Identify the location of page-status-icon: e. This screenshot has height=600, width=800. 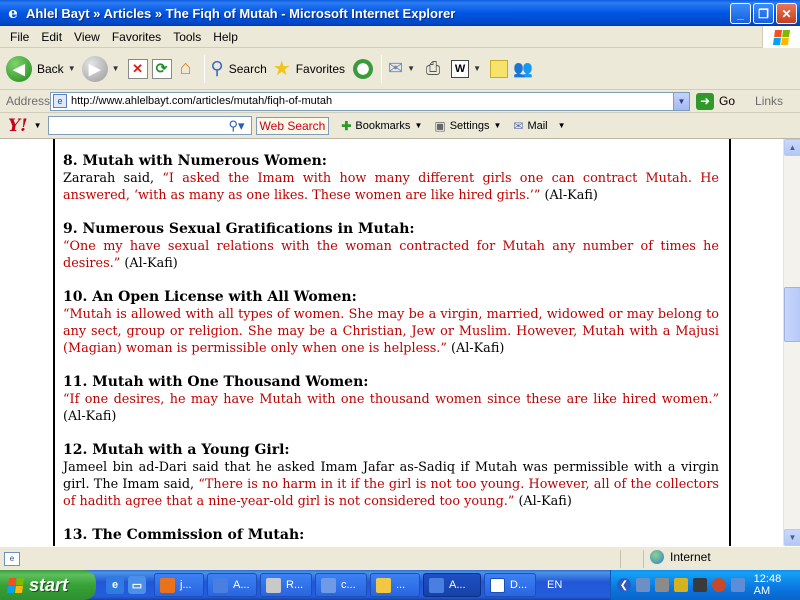
(12, 558).